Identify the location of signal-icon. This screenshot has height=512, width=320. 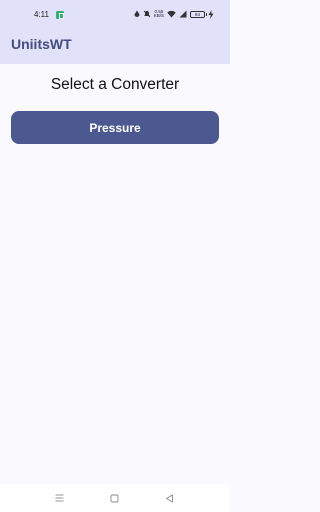
(183, 14).